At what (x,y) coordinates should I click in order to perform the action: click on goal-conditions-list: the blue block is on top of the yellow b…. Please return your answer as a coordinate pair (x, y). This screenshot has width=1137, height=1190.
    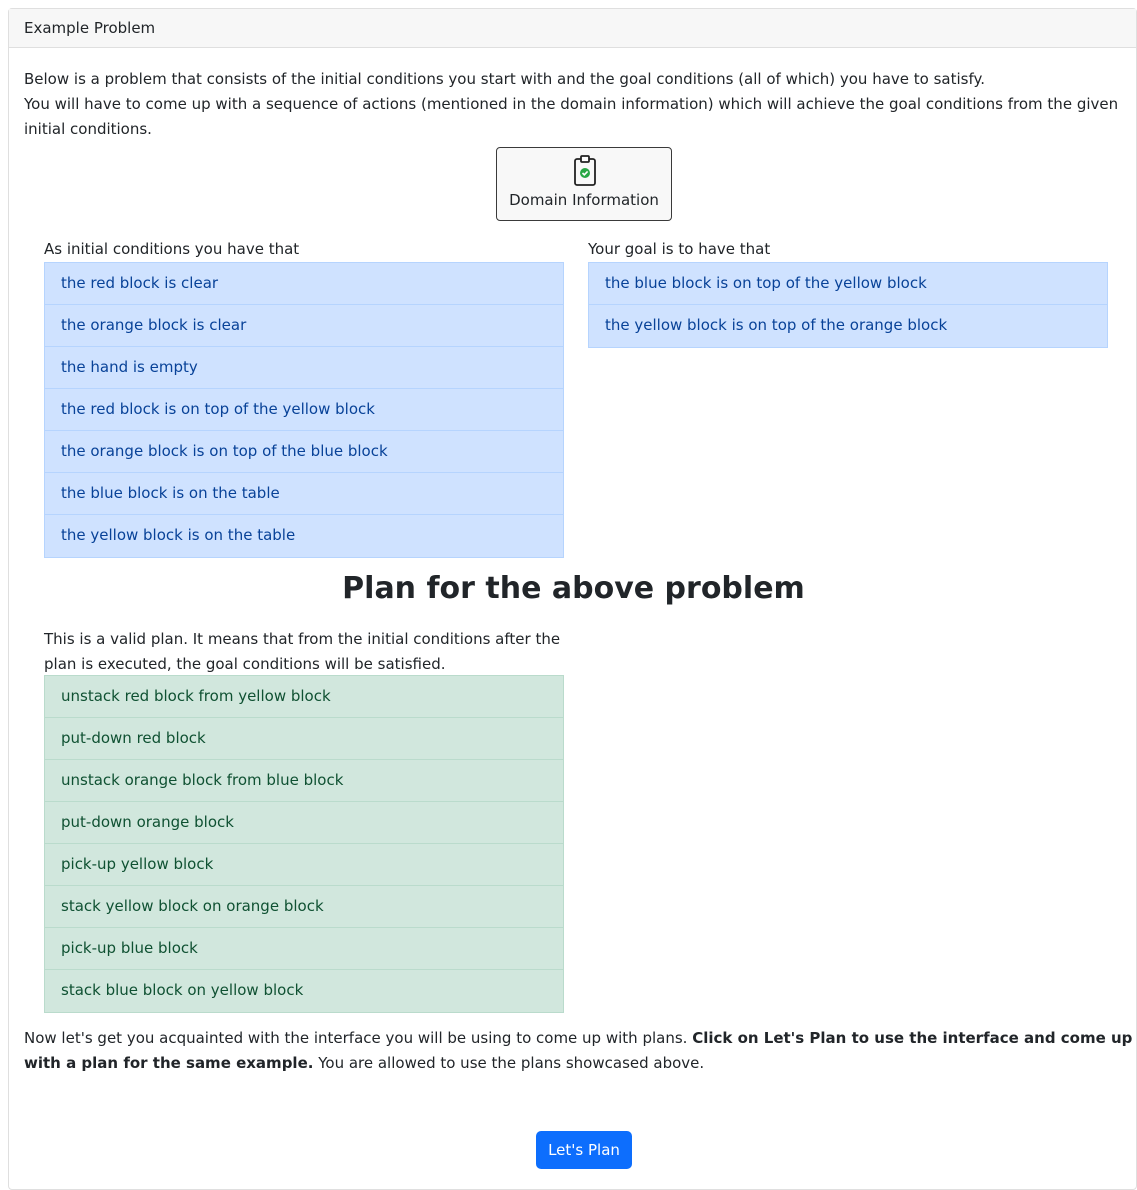
    Looking at the image, I should click on (848, 305).